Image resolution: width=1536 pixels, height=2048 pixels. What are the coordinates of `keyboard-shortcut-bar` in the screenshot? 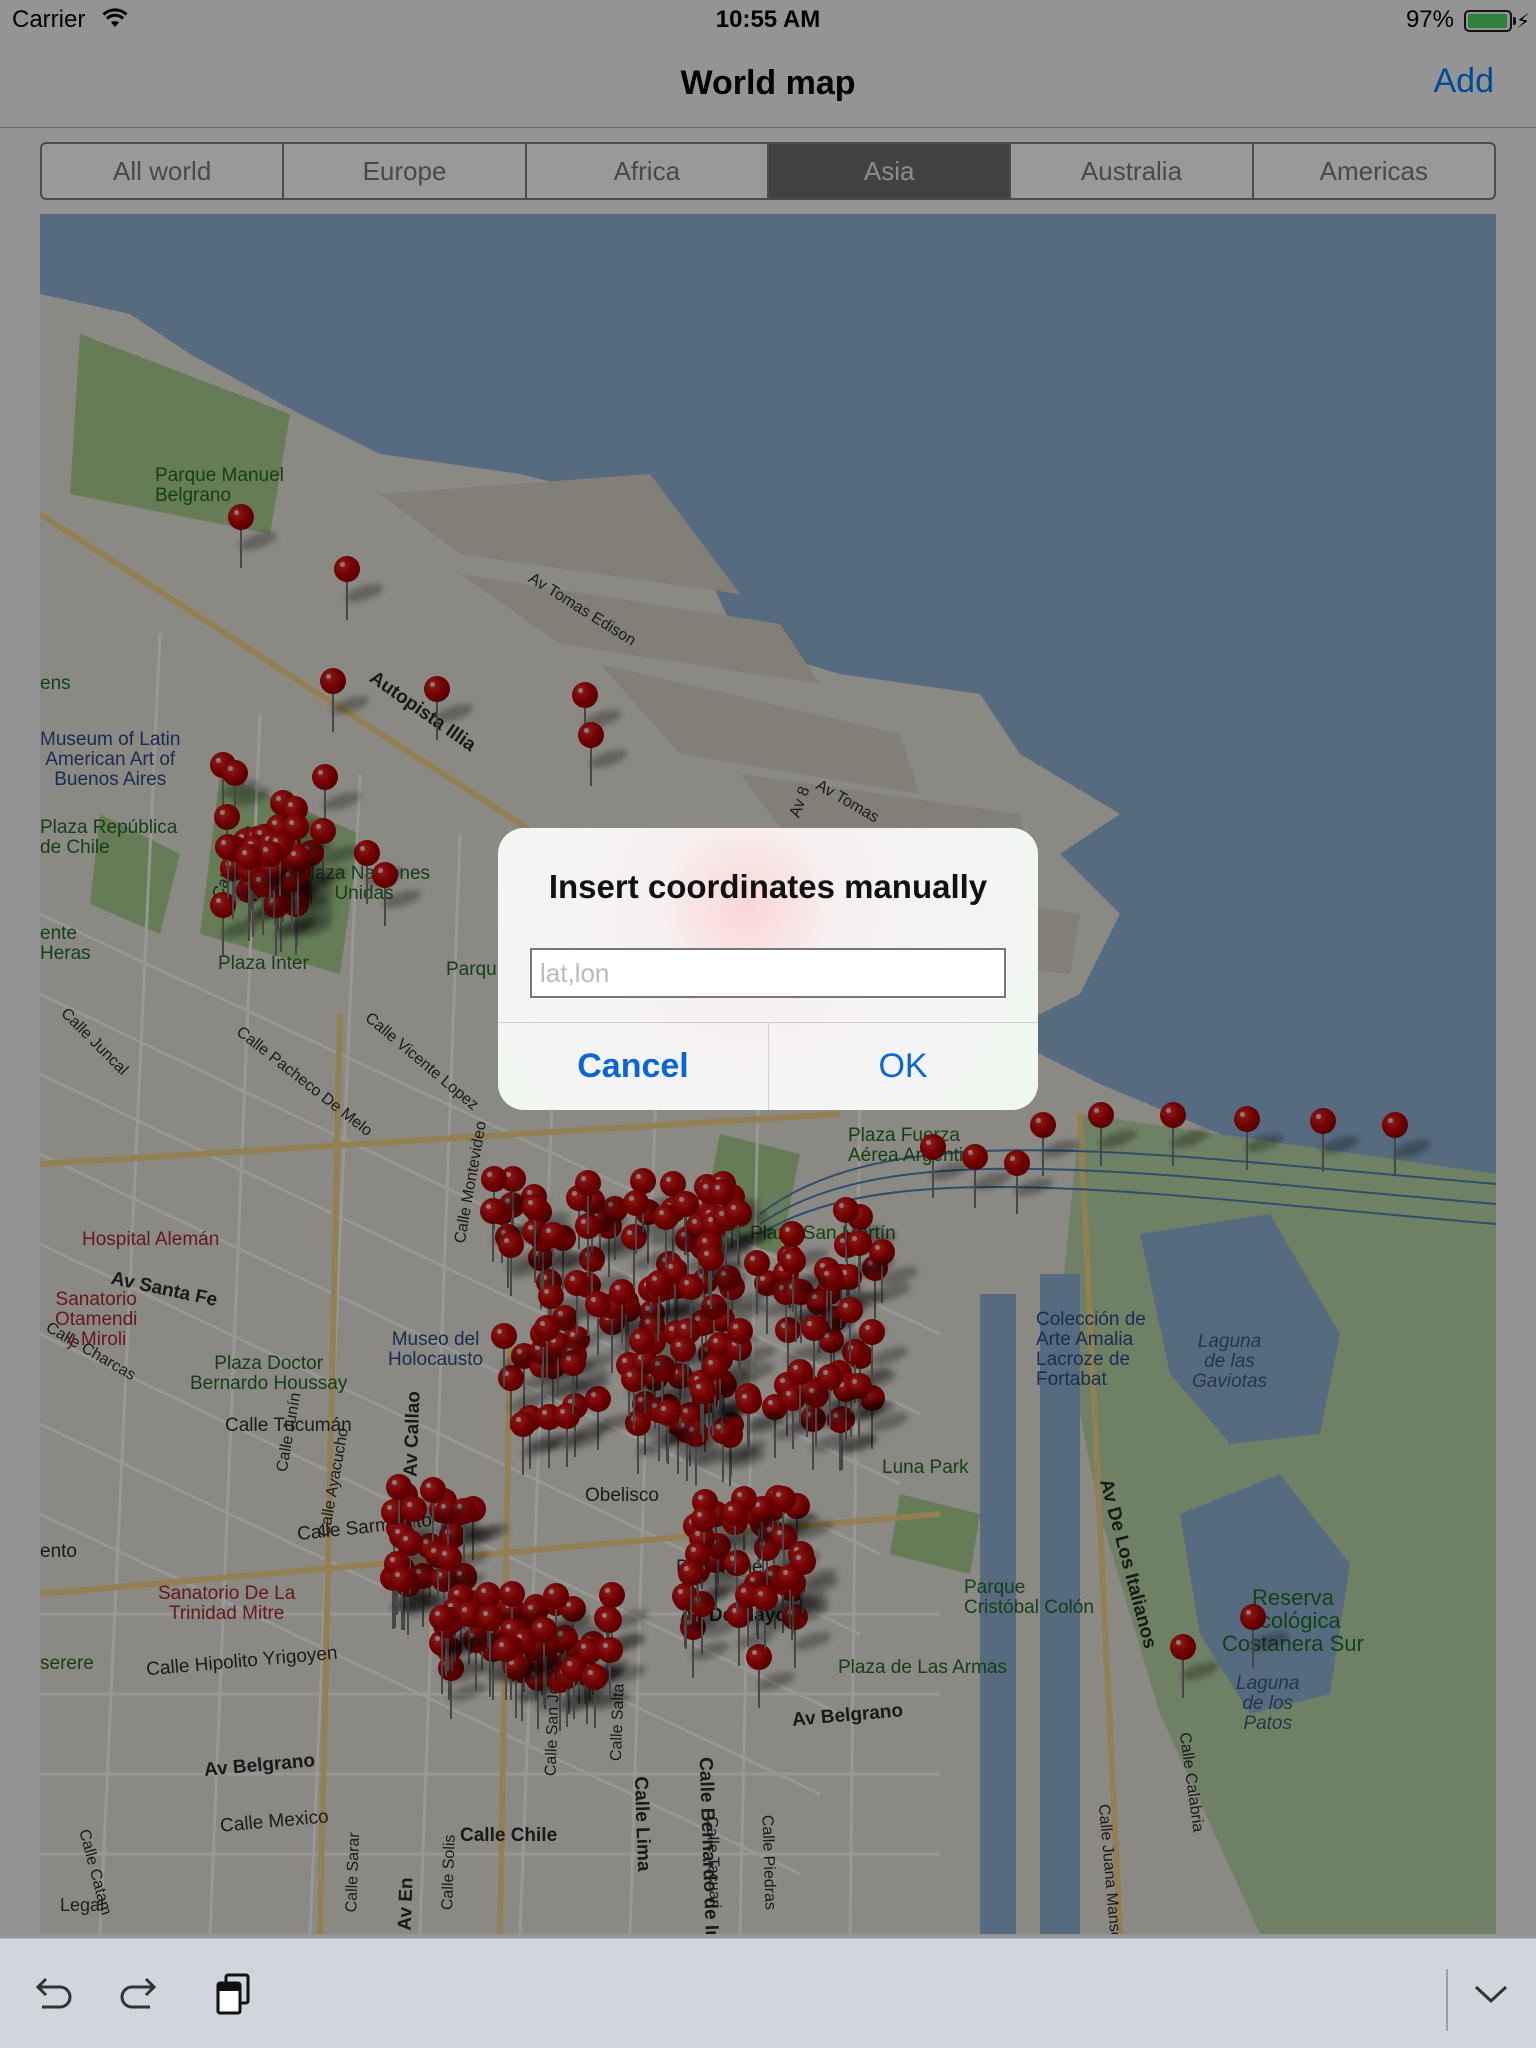 It's located at (768, 1993).